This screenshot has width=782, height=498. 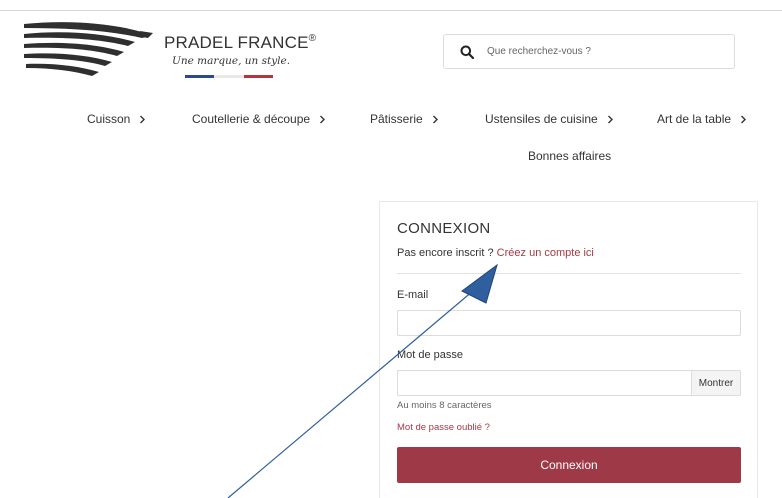 What do you see at coordinates (396, 119) in the screenshot?
I see `nav-item-label: Pâtisserie` at bounding box center [396, 119].